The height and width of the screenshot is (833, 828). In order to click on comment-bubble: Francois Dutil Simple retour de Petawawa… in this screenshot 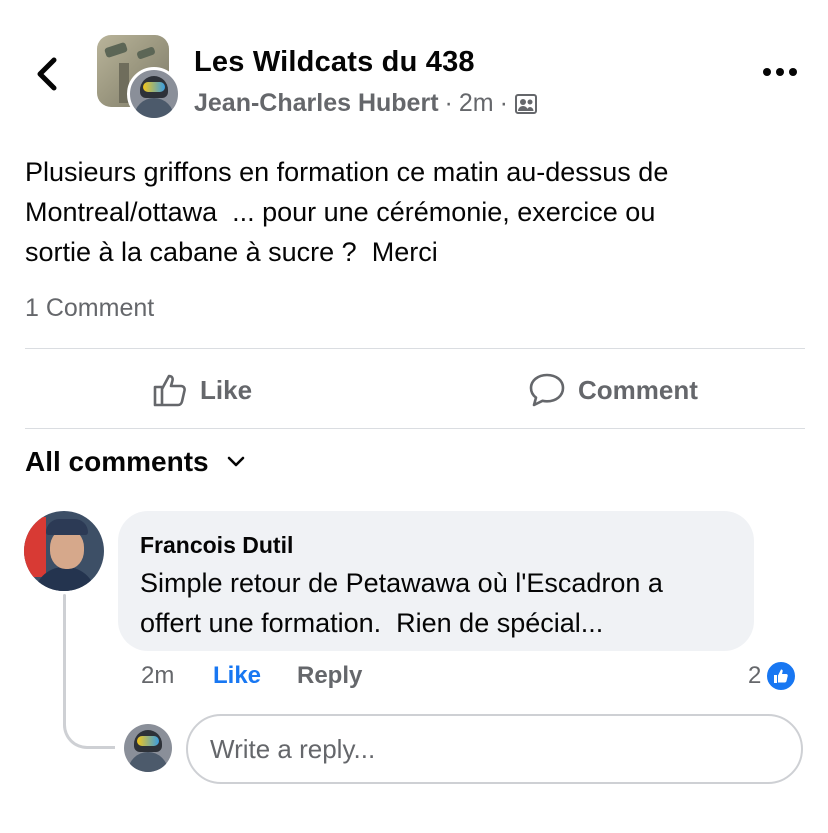, I will do `click(436, 581)`.